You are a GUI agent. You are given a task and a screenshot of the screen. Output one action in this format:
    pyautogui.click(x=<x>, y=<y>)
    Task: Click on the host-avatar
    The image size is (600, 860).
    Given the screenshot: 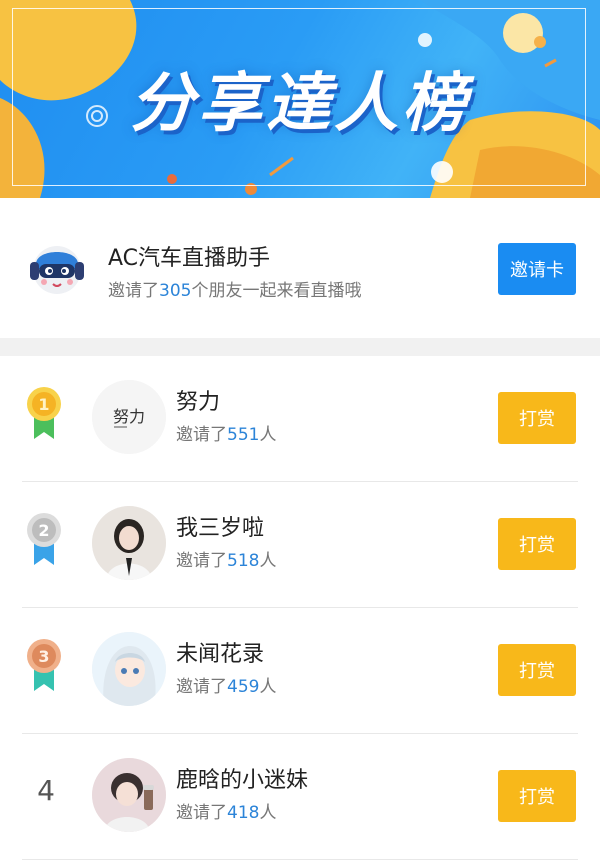 What is the action you would take?
    pyautogui.click(x=57, y=267)
    